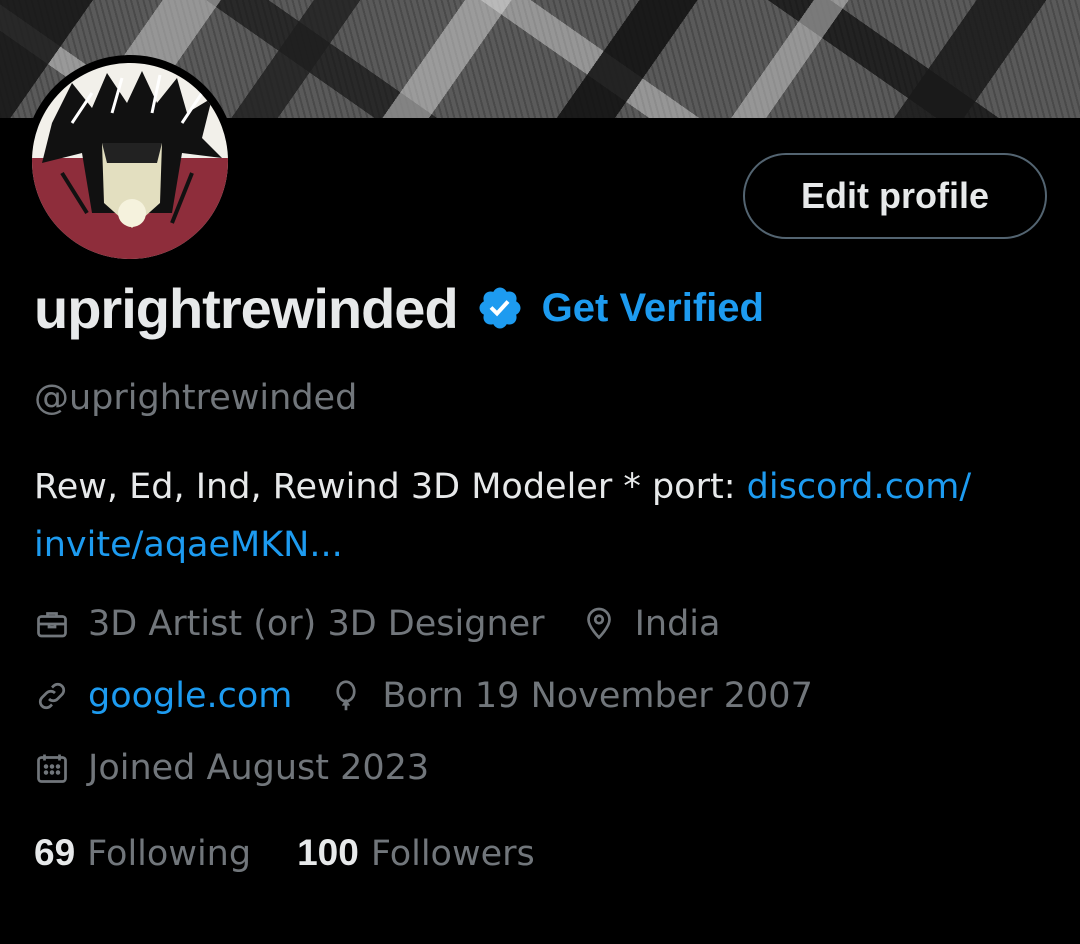  I want to click on profession-text: 3D Artist (or) 3D Designer, so click(316, 624).